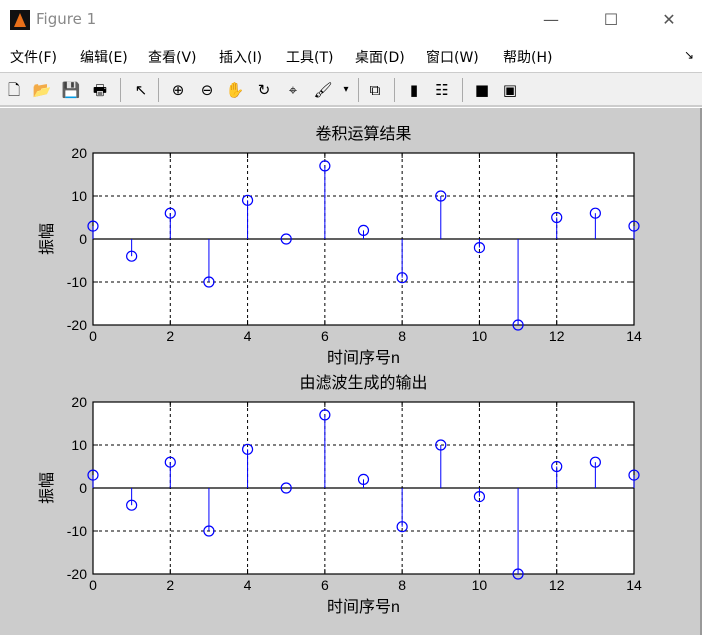 The image size is (702, 639). Describe the element at coordinates (240, 57) in the screenshot. I see `menu-3: 插入(I)` at that location.